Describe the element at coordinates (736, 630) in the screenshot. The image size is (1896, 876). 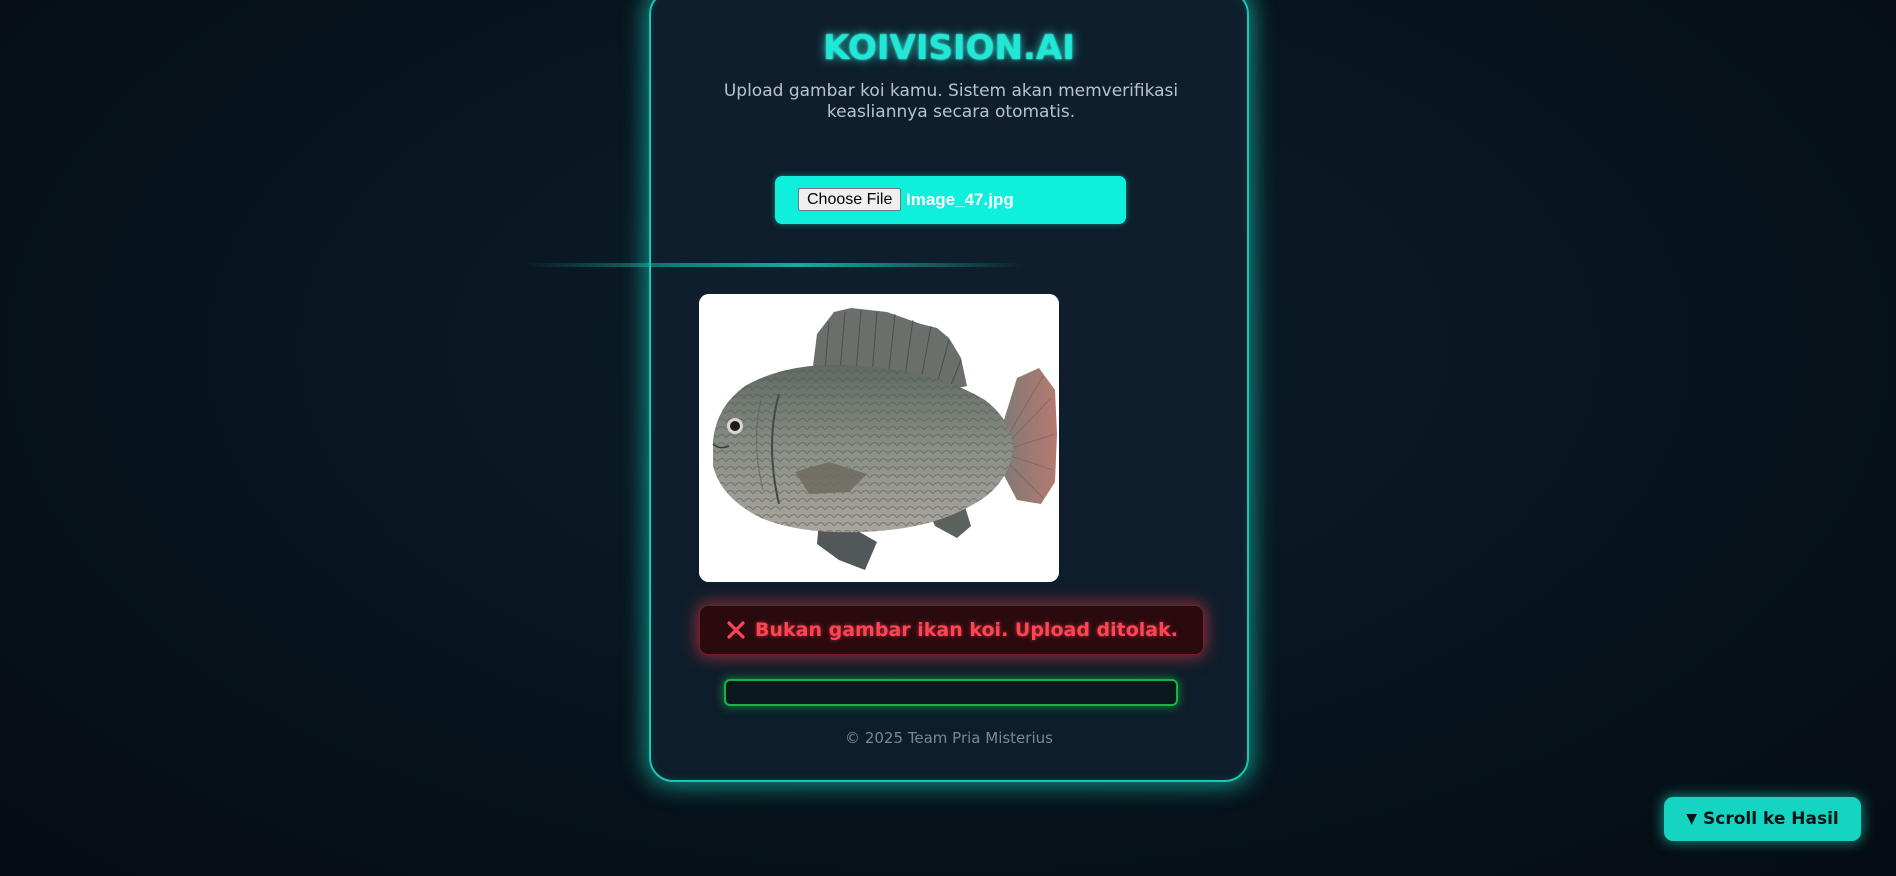
I see `cross-icon` at that location.